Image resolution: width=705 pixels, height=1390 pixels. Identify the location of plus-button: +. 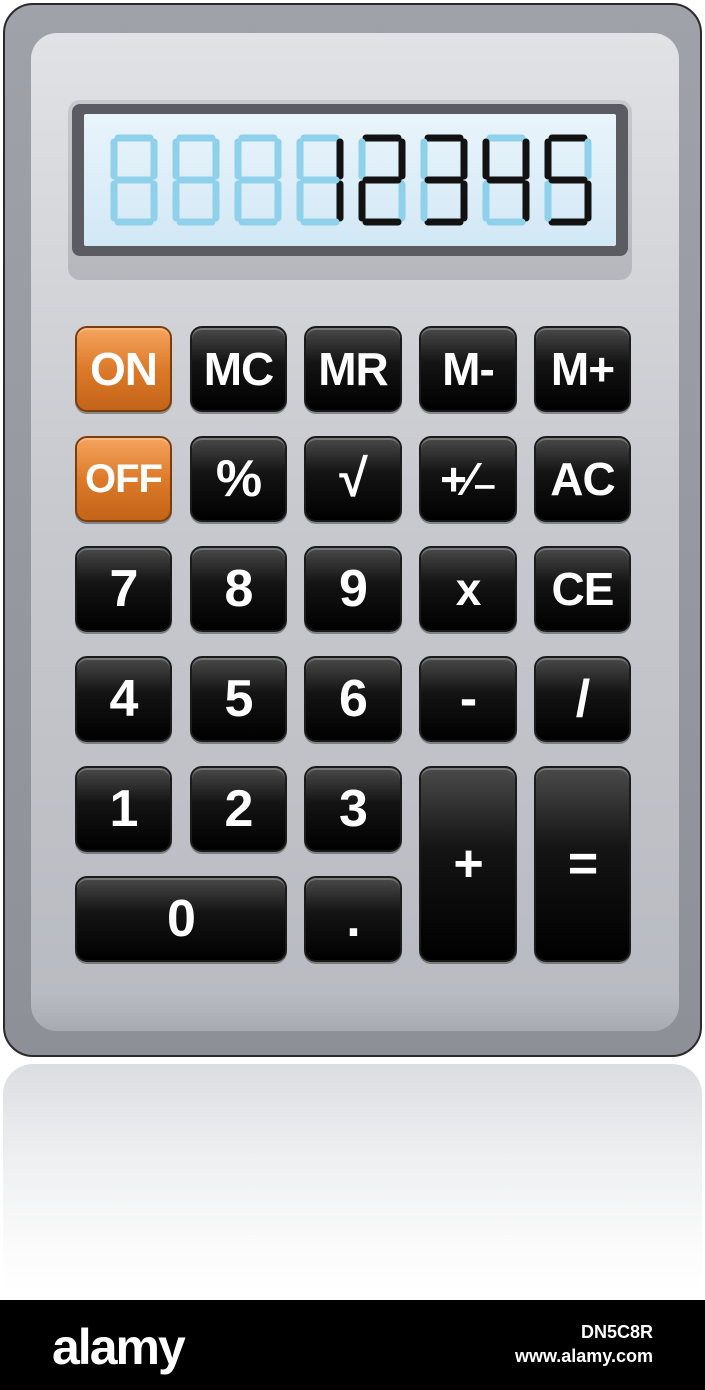
(468, 864).